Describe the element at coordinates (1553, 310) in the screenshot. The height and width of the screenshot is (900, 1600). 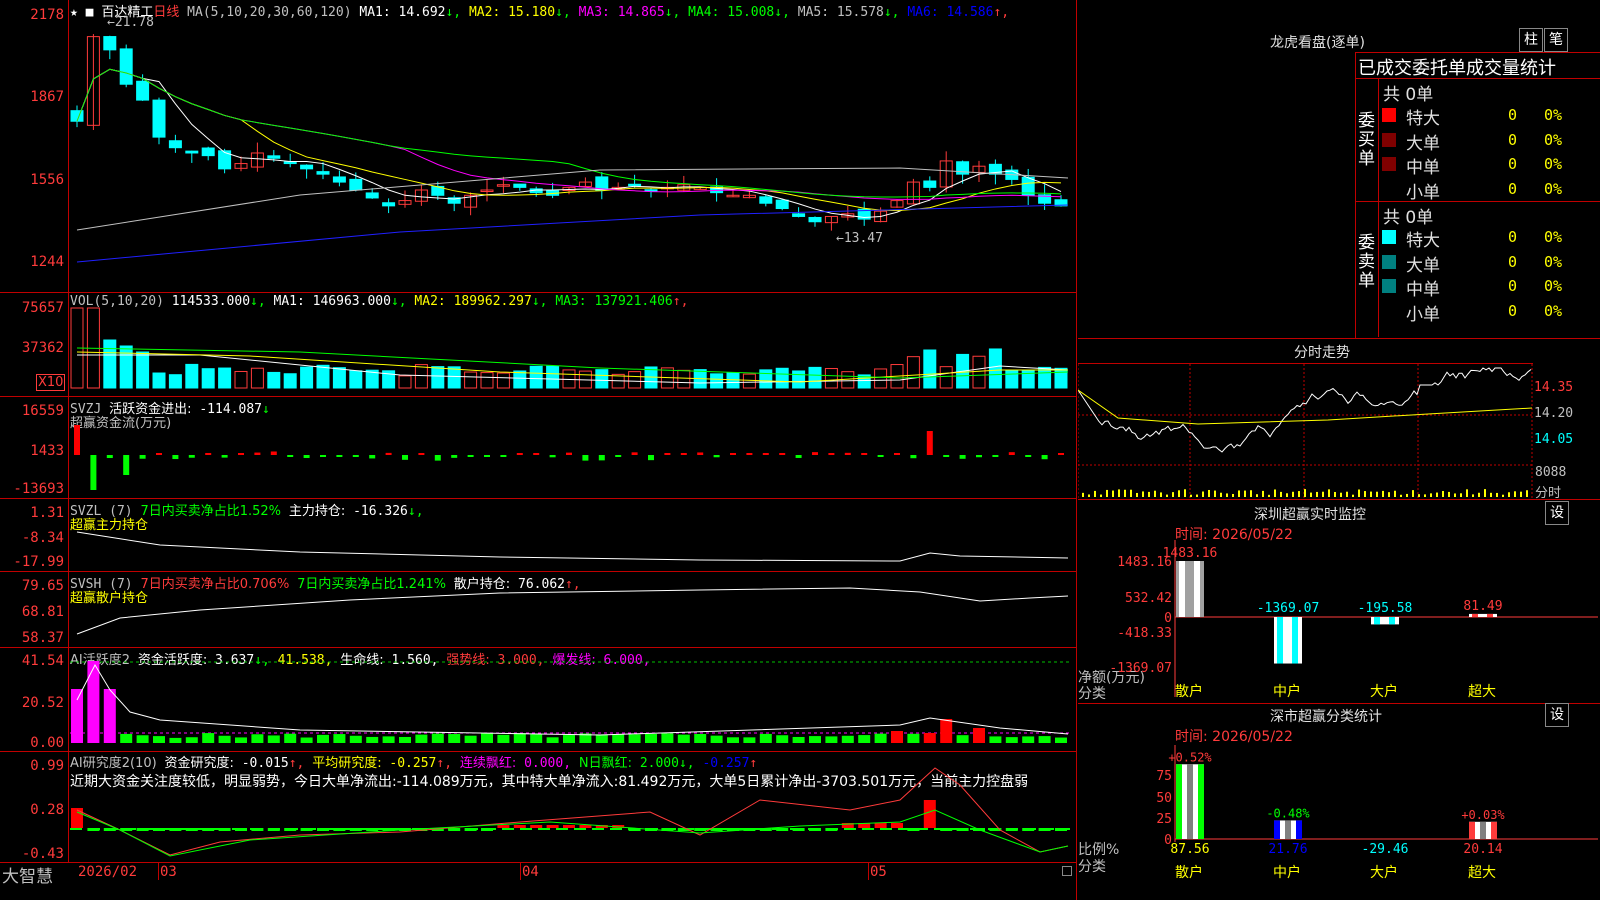
I see `sell-row-pct: 0%` at that location.